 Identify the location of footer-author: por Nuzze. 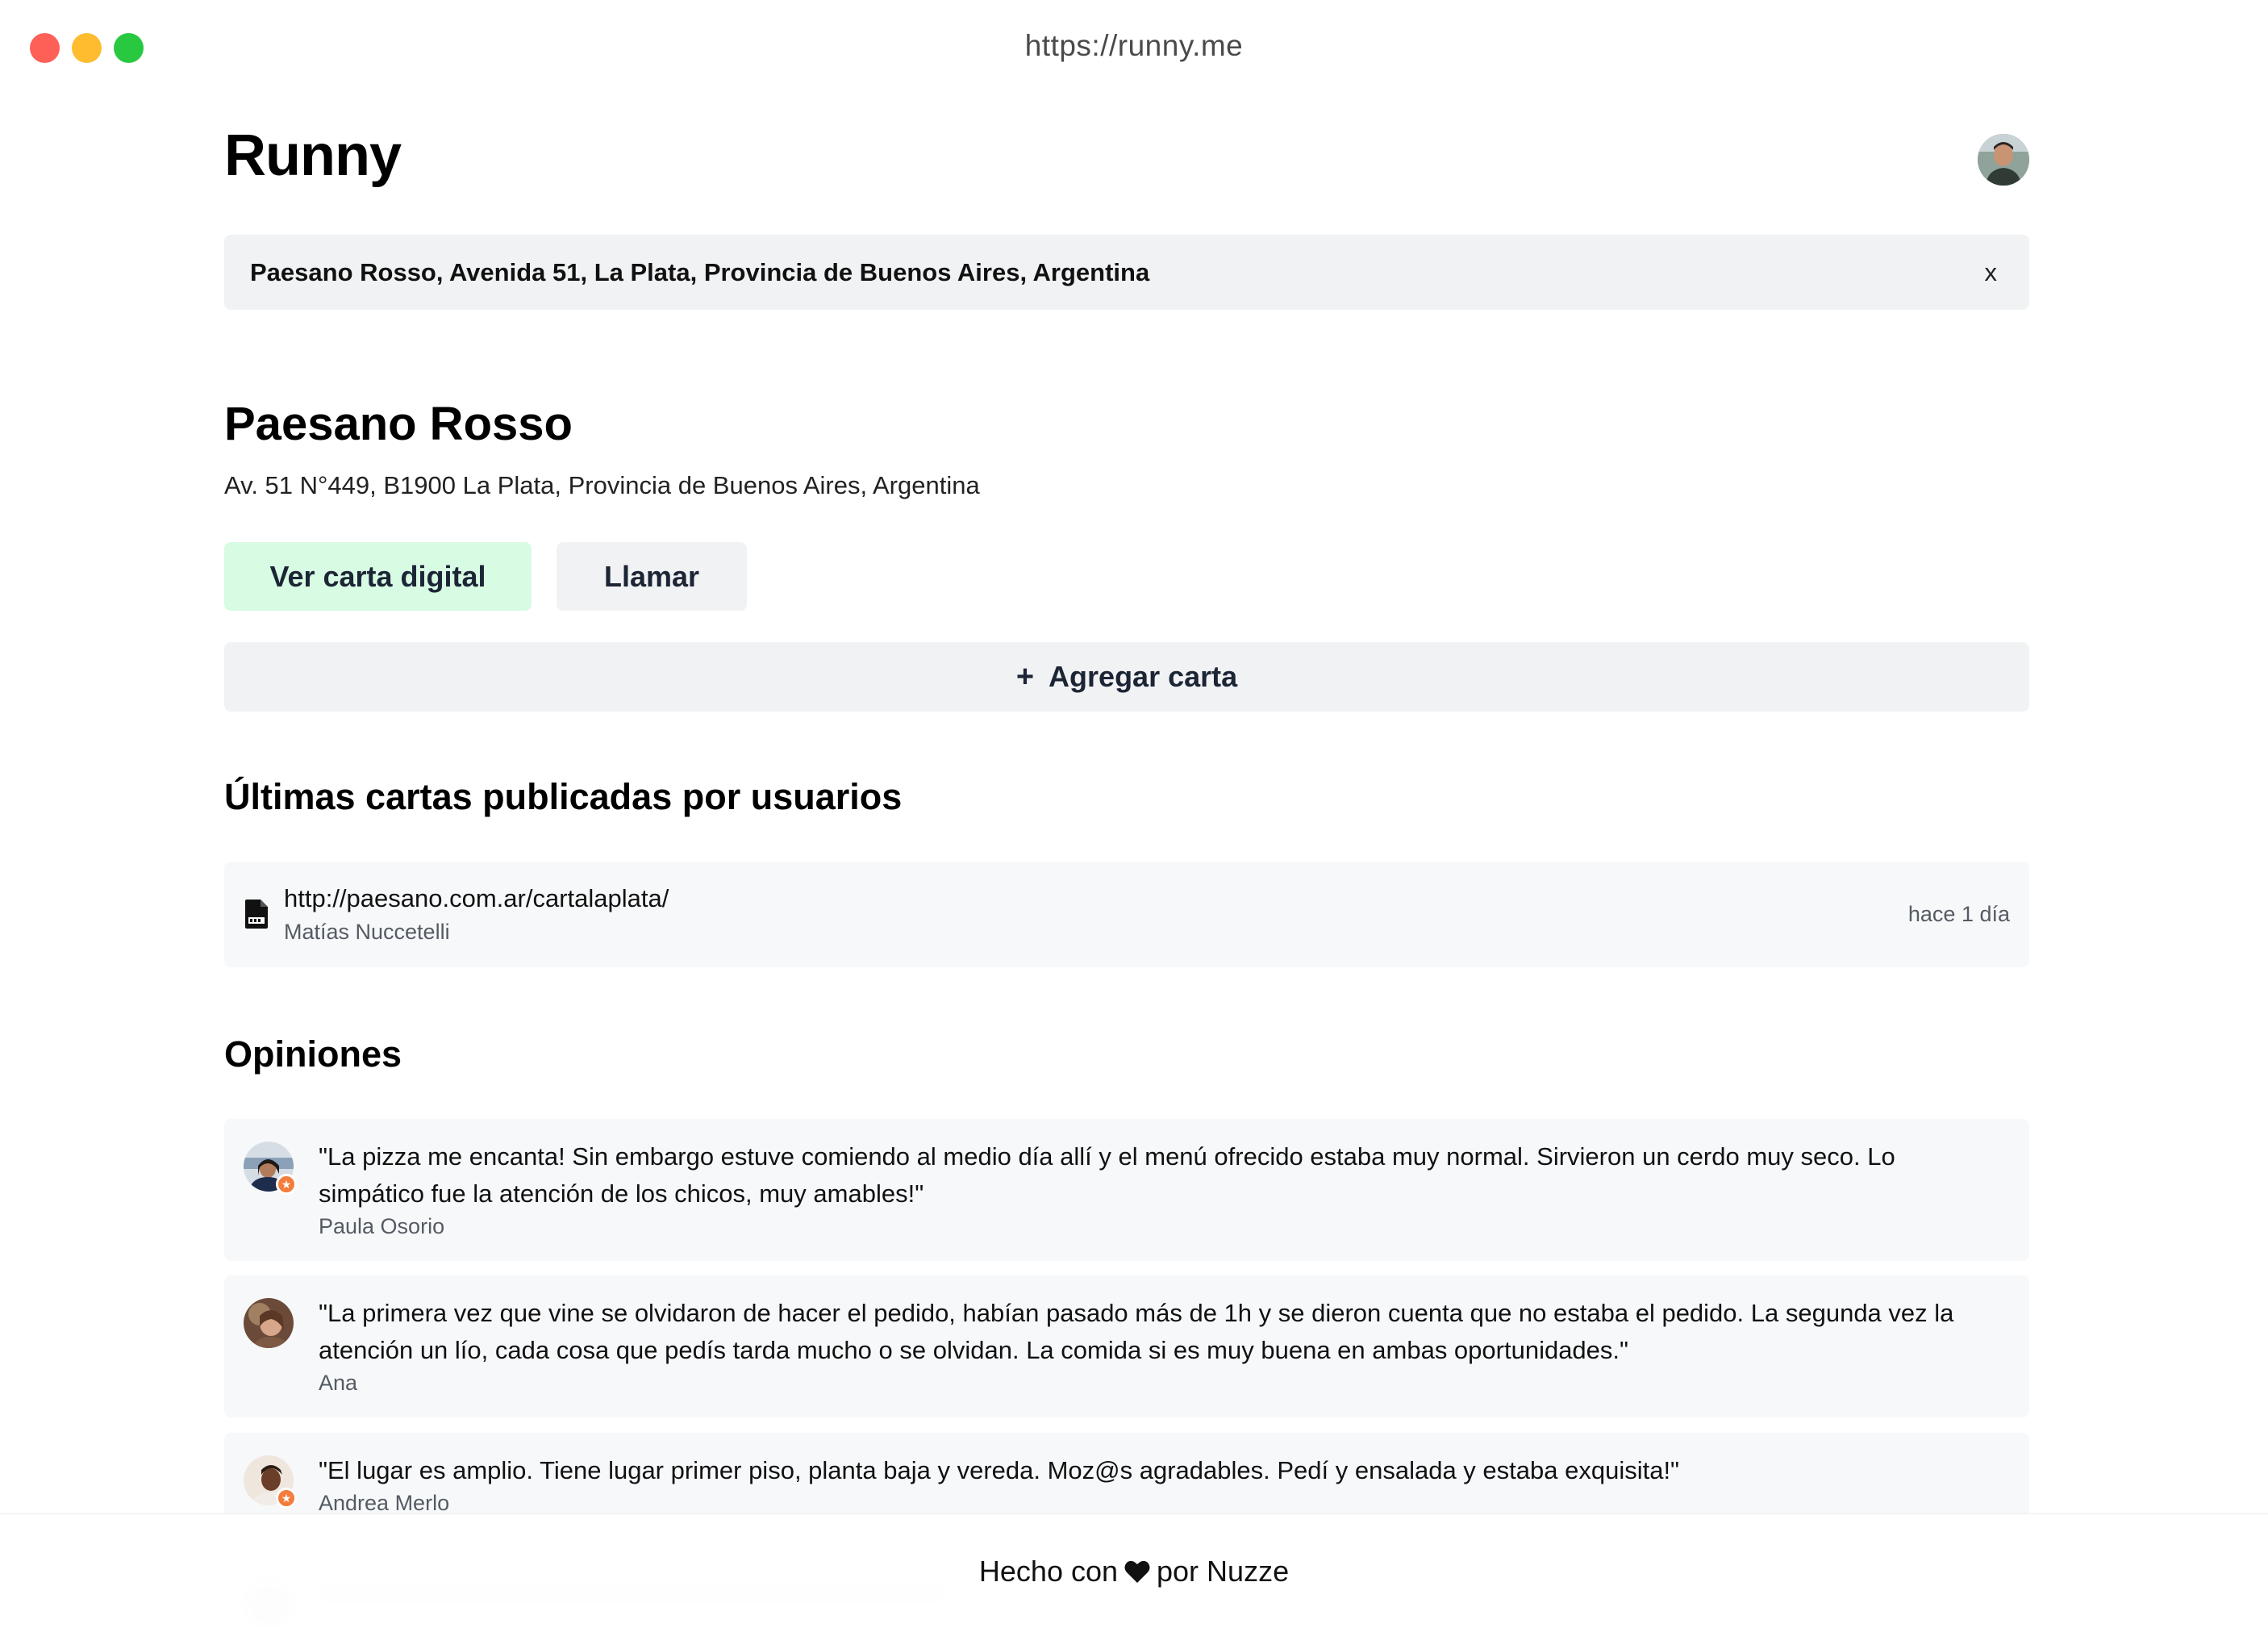
(1223, 1571).